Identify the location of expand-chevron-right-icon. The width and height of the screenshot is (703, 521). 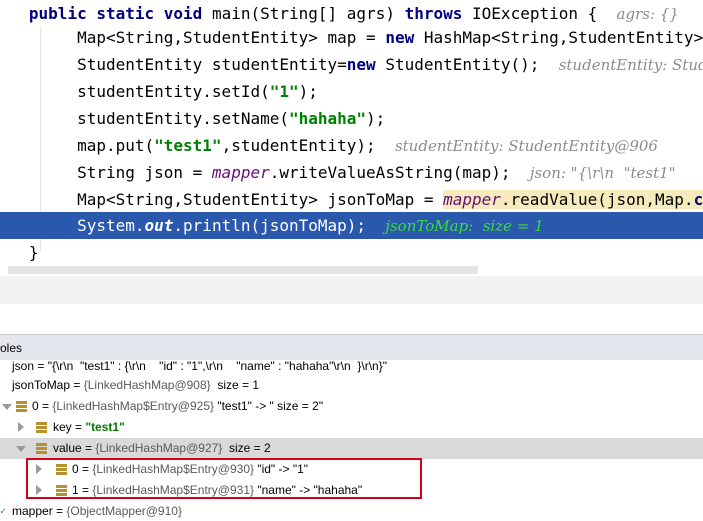
(21, 427).